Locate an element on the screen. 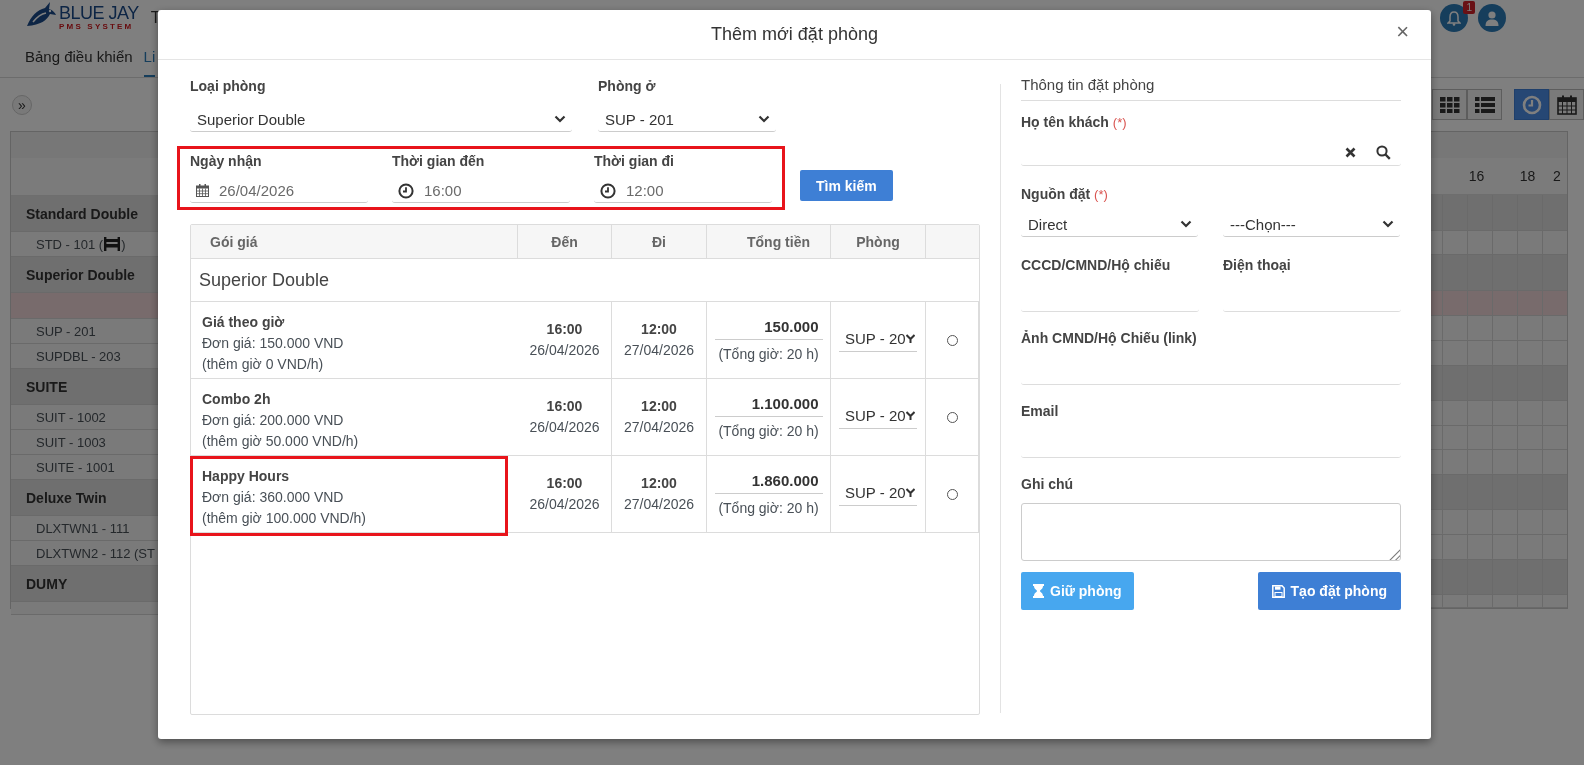  column-header: Đến is located at coordinates (565, 242).